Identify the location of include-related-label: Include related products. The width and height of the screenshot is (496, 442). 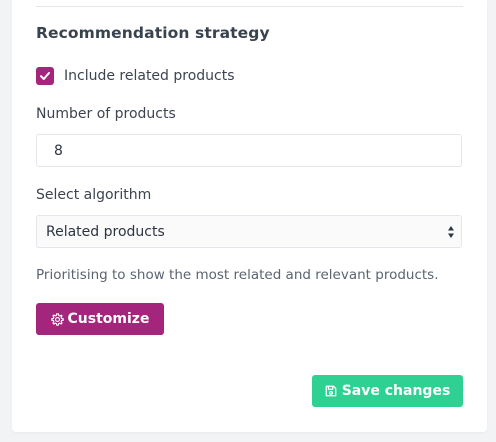
(149, 76).